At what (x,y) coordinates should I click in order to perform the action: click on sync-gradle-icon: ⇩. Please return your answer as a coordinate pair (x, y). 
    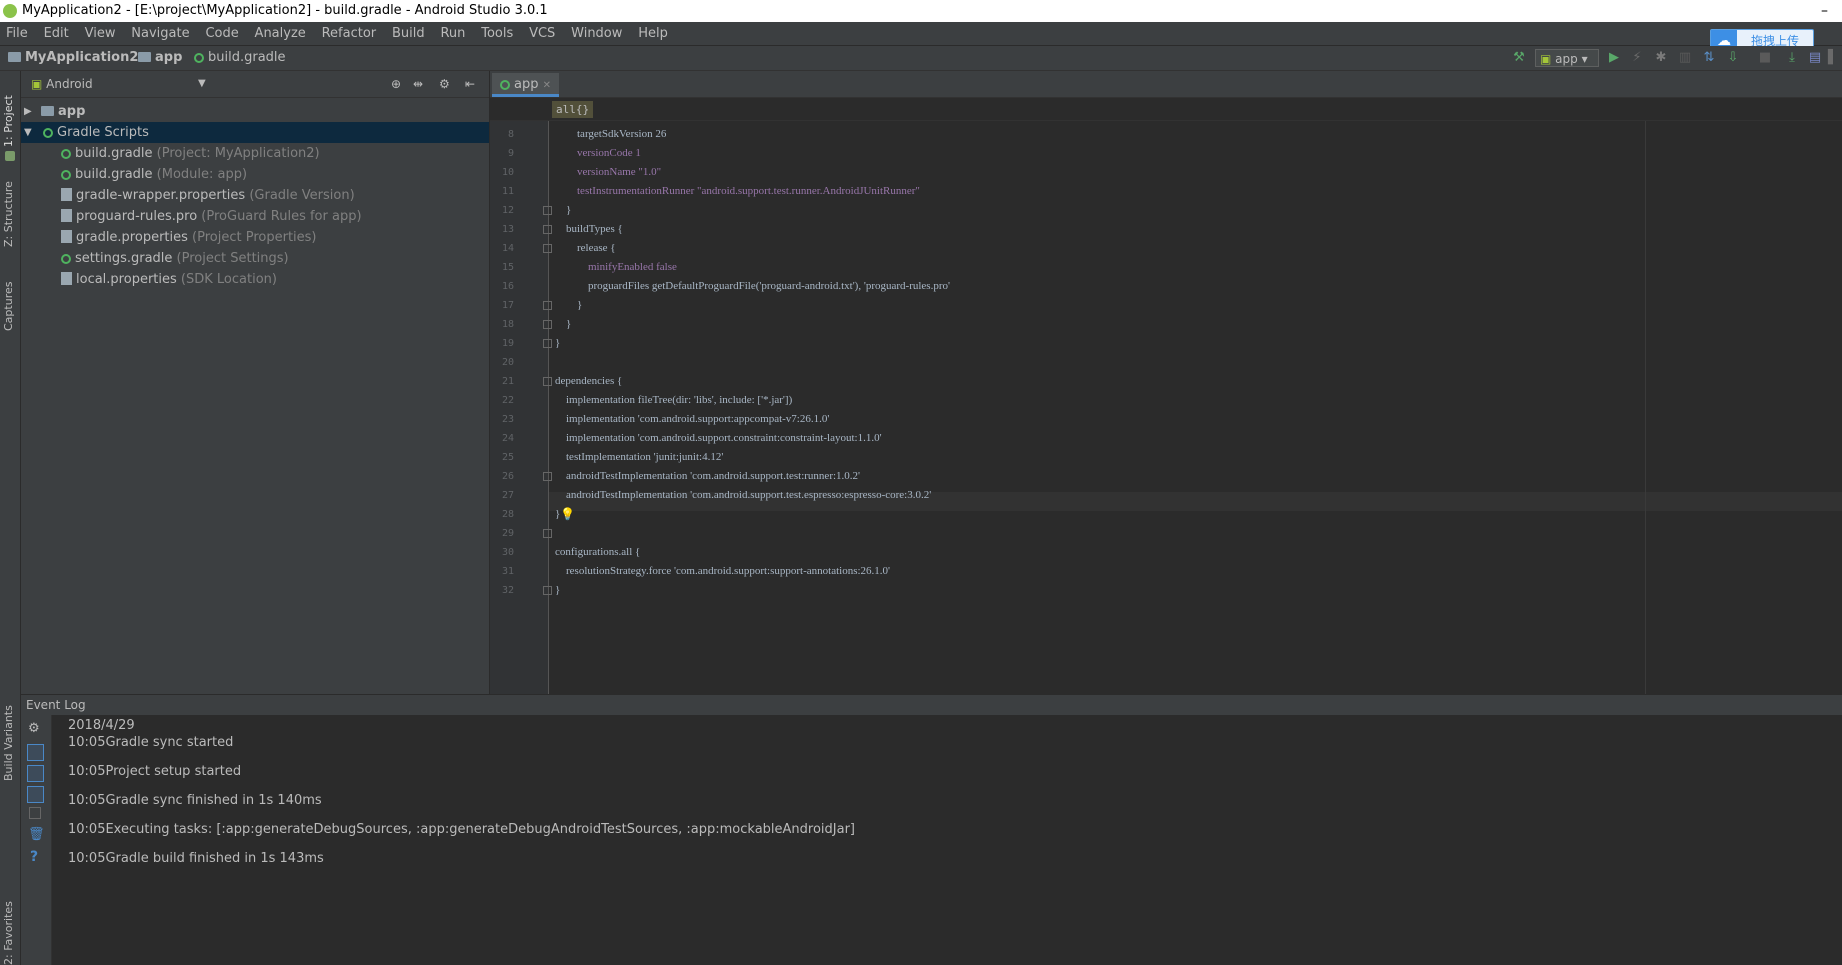
    Looking at the image, I should click on (1733, 58).